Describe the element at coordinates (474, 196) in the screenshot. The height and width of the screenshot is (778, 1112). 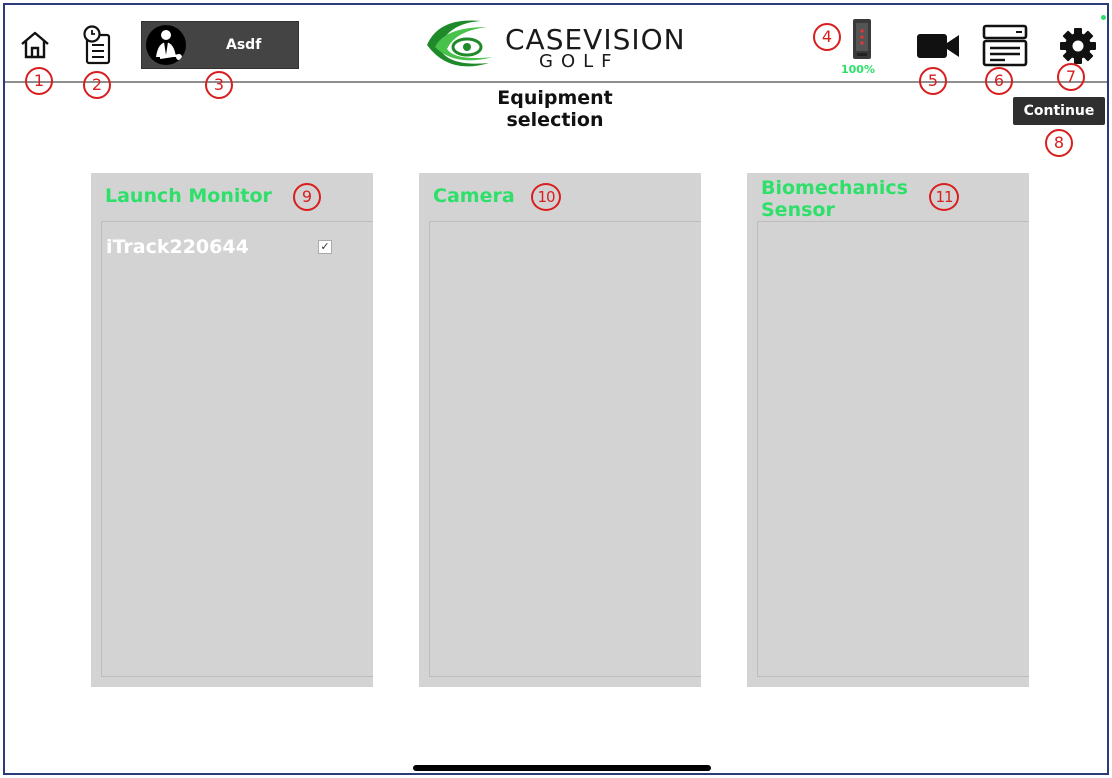
I see `camera-title: Camera` at that location.